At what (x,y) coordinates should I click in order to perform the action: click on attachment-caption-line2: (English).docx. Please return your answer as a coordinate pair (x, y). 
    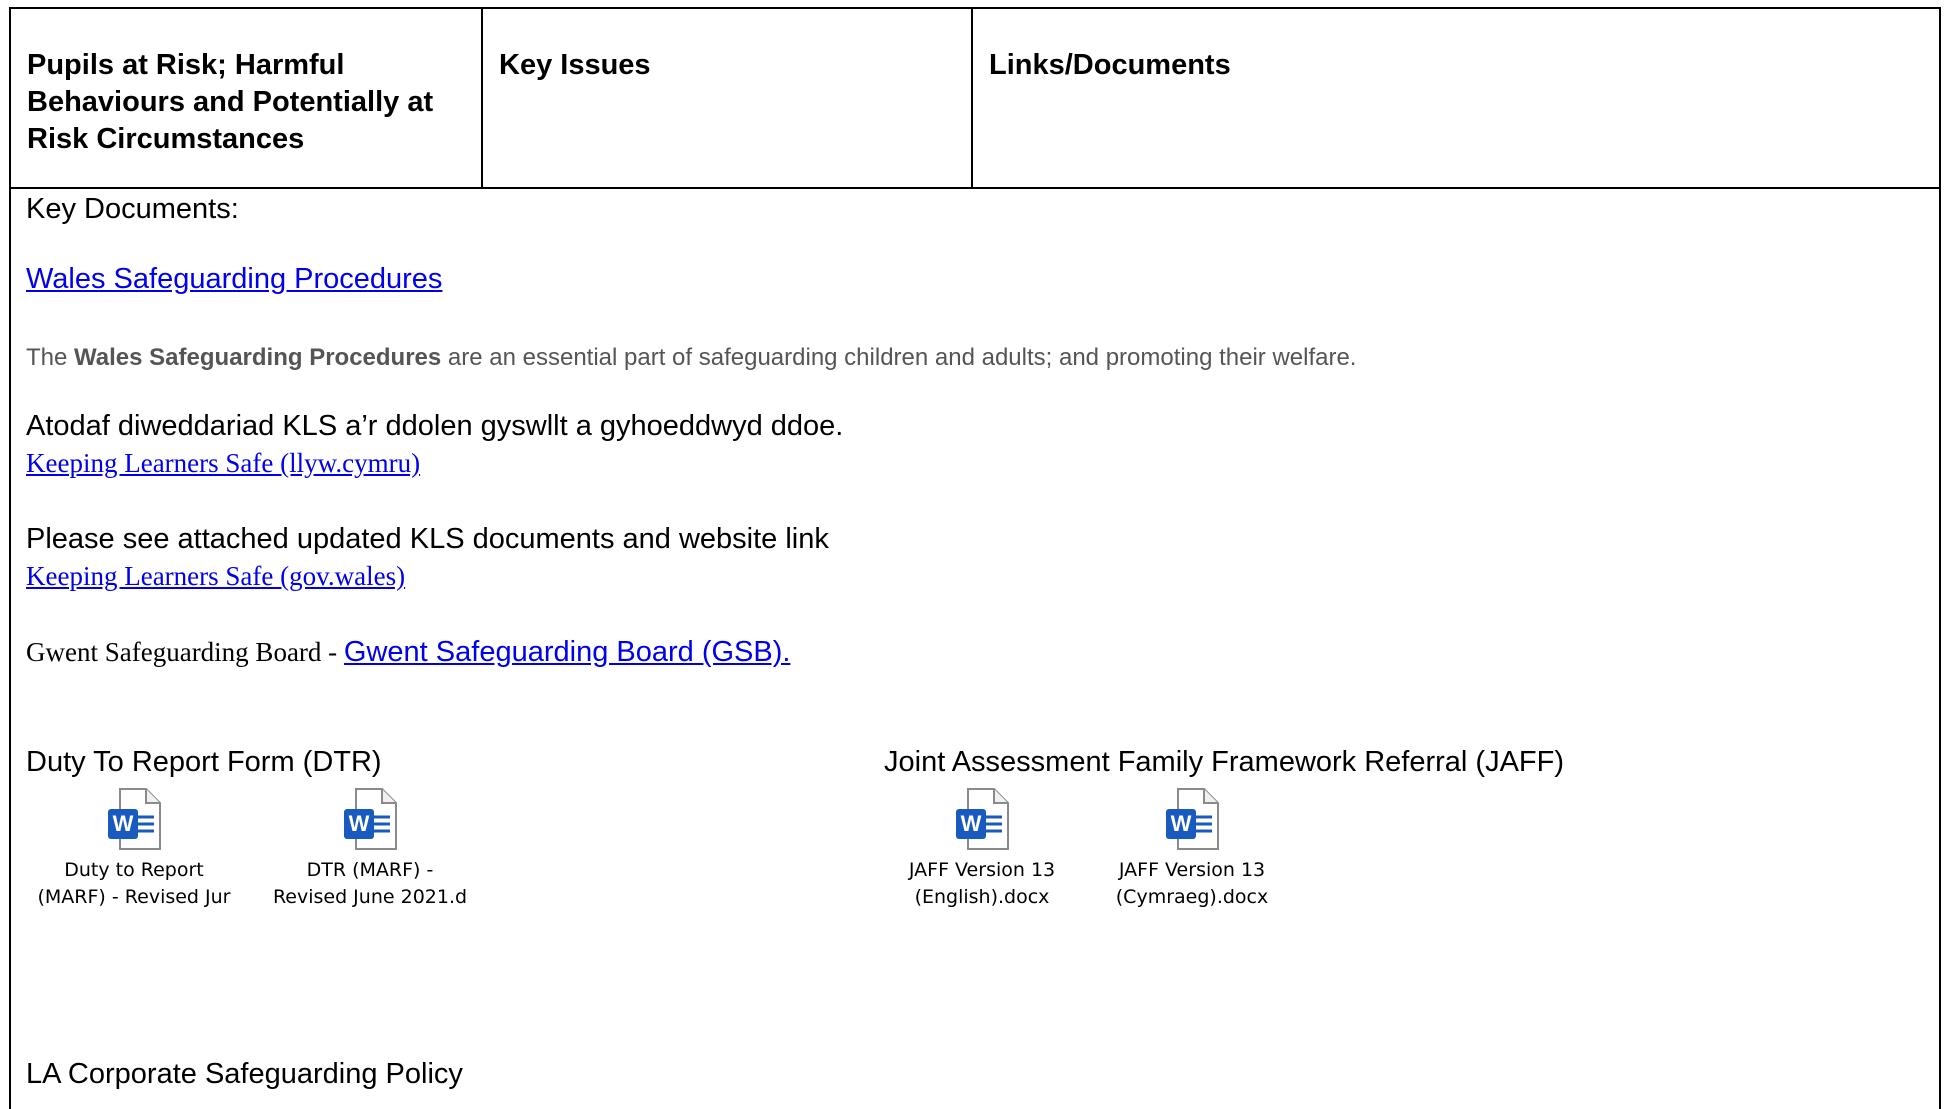
    Looking at the image, I should click on (982, 897).